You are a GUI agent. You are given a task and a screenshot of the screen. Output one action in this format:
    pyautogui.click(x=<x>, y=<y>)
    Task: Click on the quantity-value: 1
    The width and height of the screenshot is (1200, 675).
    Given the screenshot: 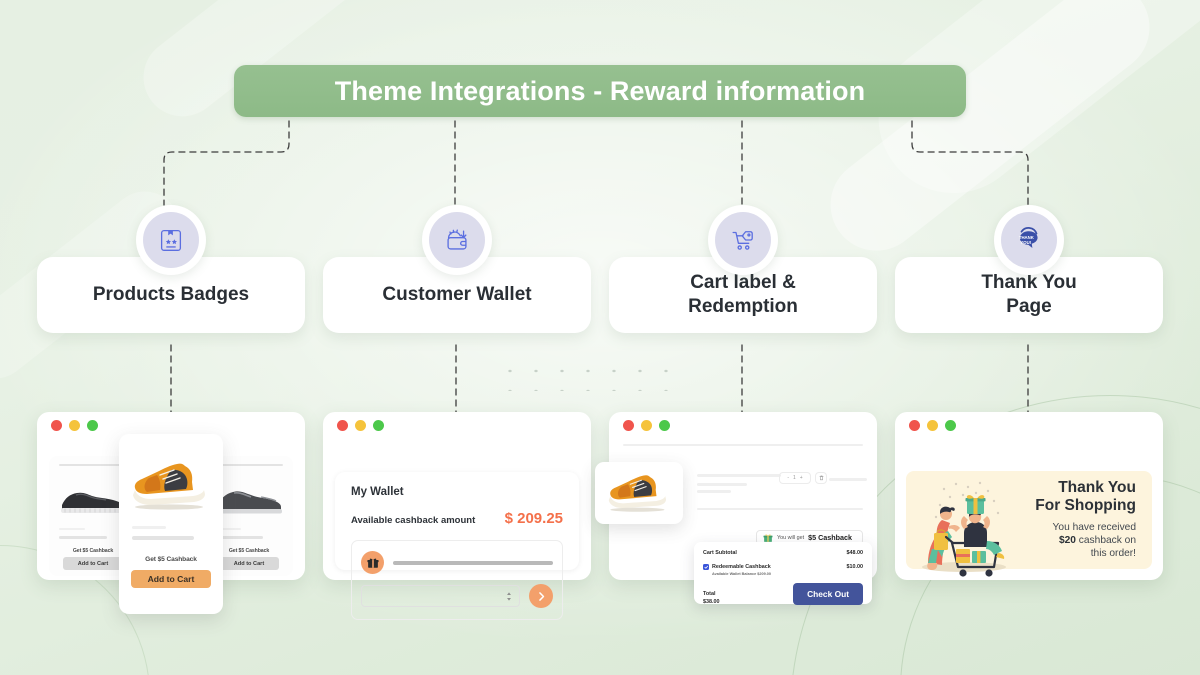 What is the action you would take?
    pyautogui.click(x=794, y=478)
    